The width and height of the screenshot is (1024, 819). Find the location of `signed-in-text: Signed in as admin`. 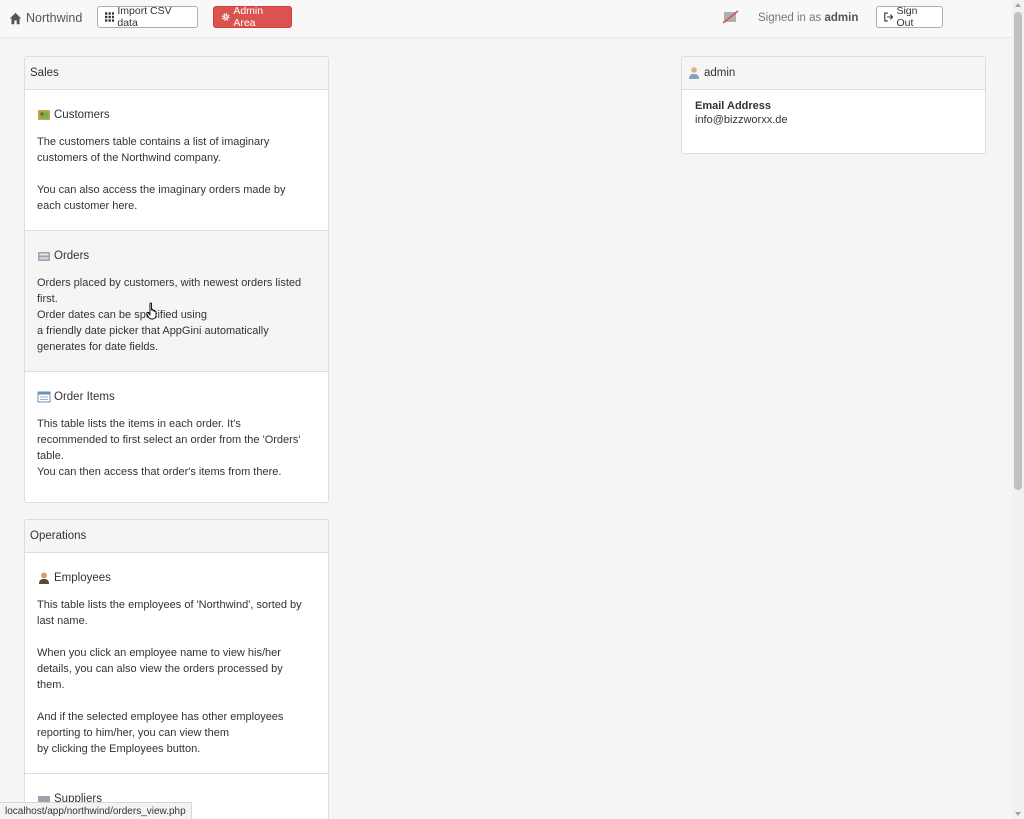

signed-in-text: Signed in as admin is located at coordinates (808, 18).